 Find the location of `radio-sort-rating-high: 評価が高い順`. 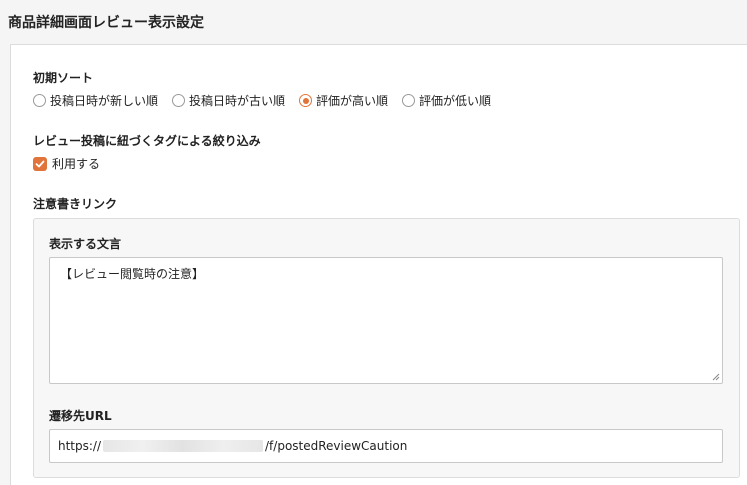

radio-sort-rating-high: 評価が高い順 is located at coordinates (343, 100).